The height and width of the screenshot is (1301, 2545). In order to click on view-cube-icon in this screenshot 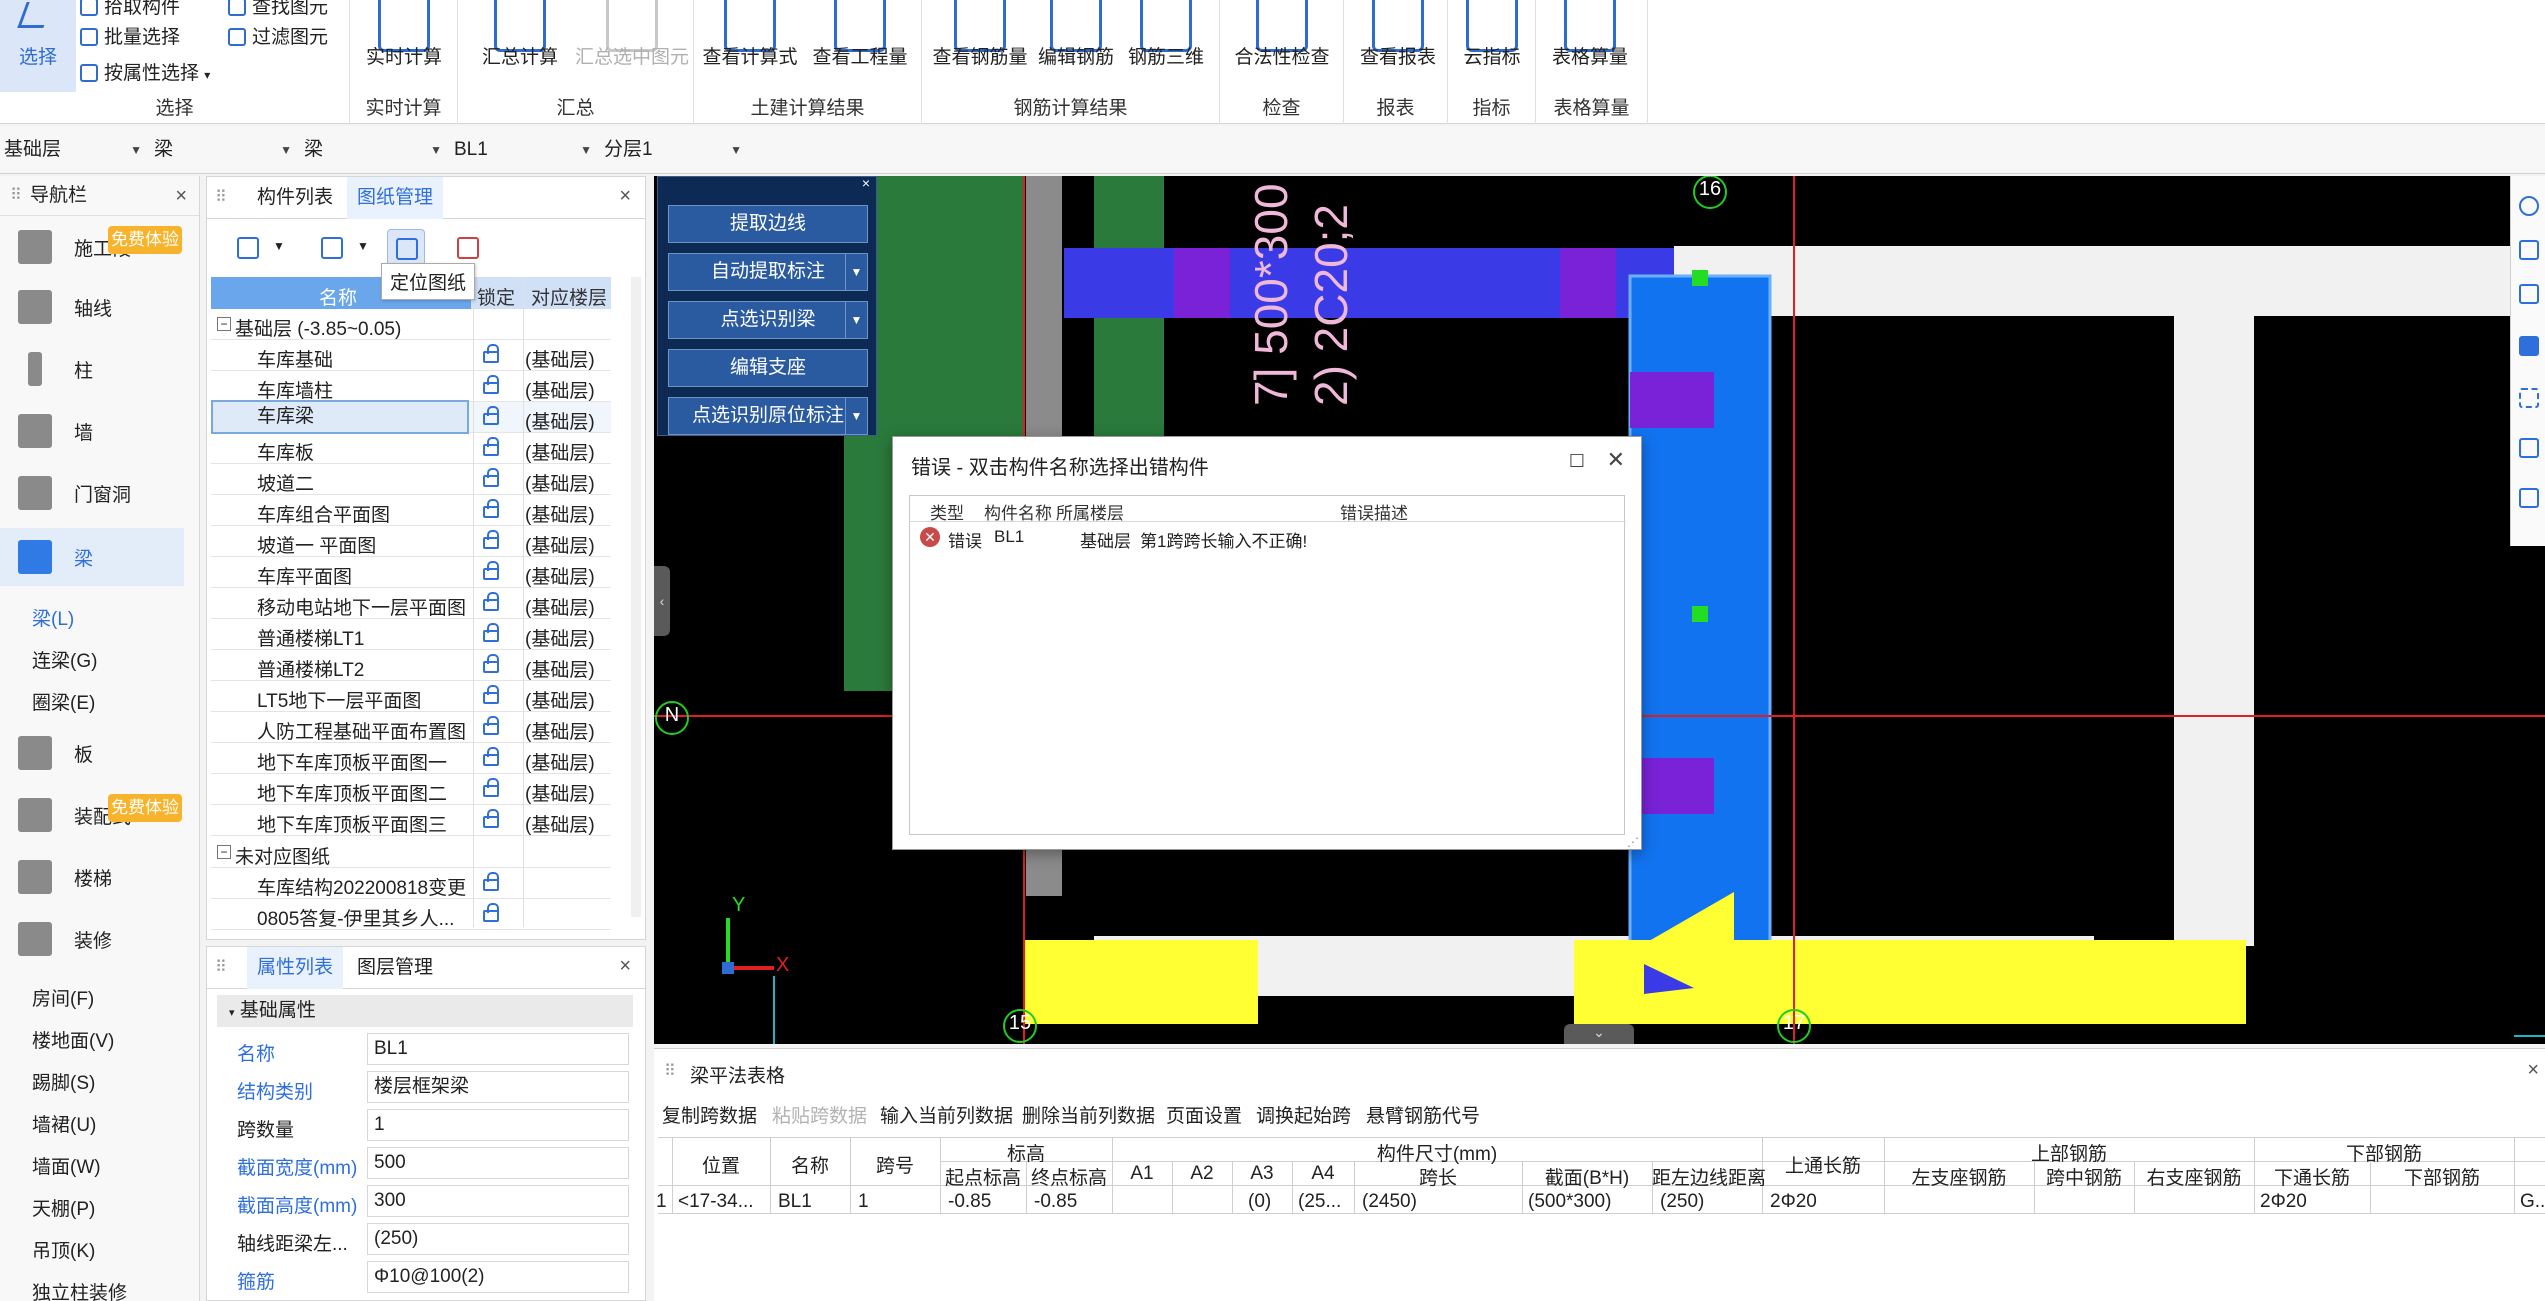, I will do `click(2529, 294)`.